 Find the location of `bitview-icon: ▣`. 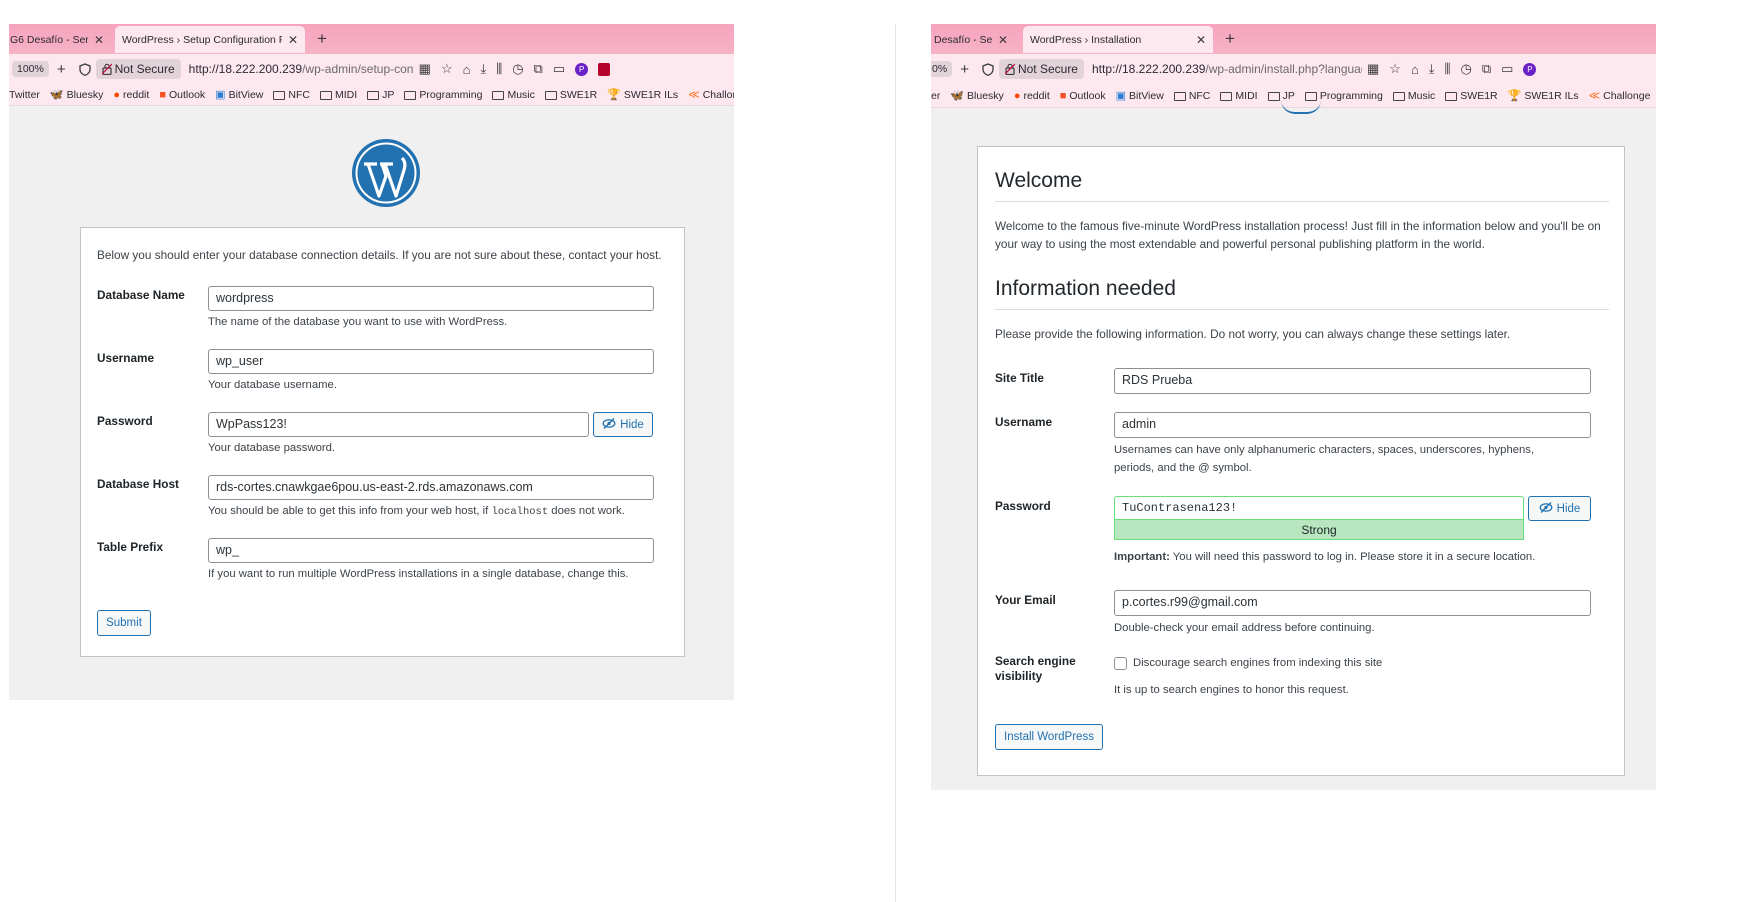

bitview-icon: ▣ is located at coordinates (1120, 96).